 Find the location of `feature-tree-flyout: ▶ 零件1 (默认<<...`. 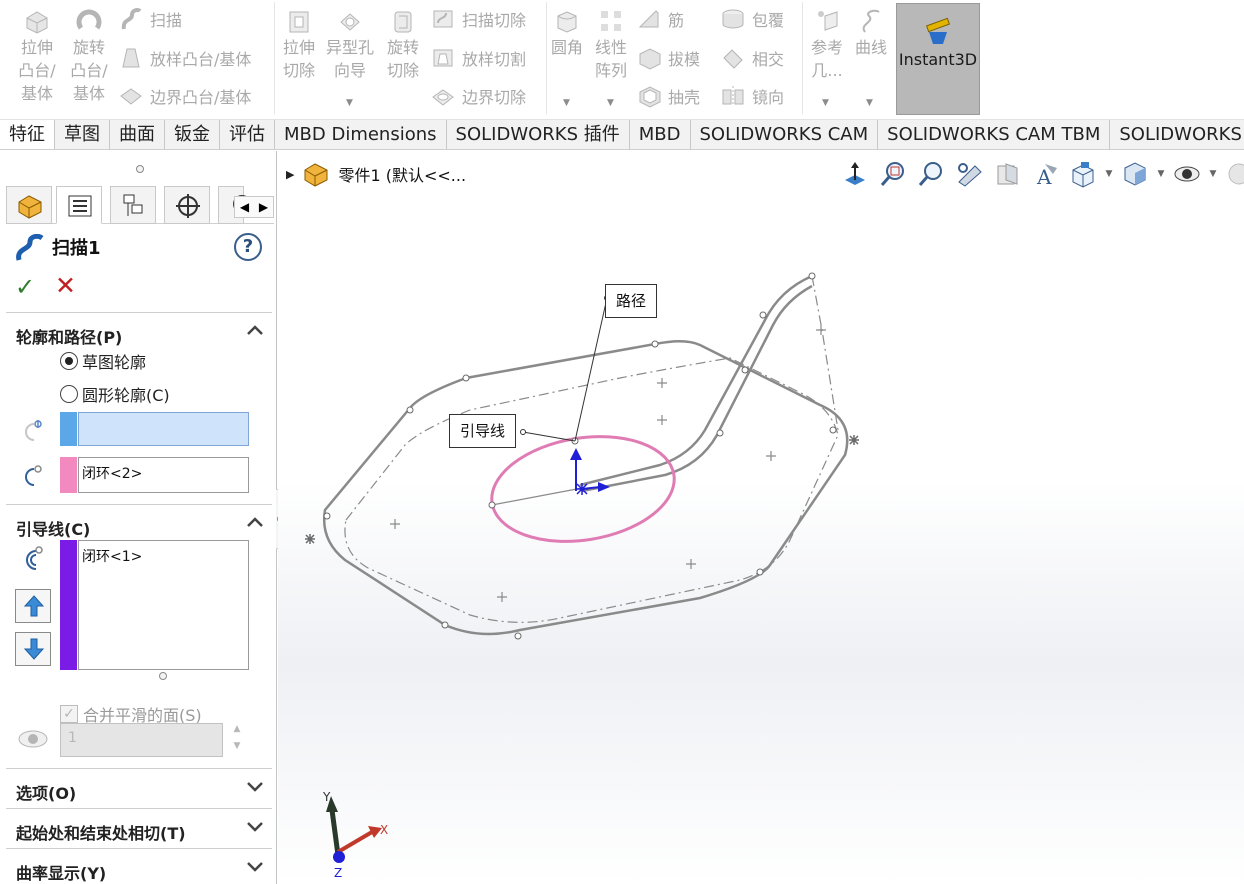

feature-tree-flyout: ▶ 零件1 (默认<<... is located at coordinates (376, 174).